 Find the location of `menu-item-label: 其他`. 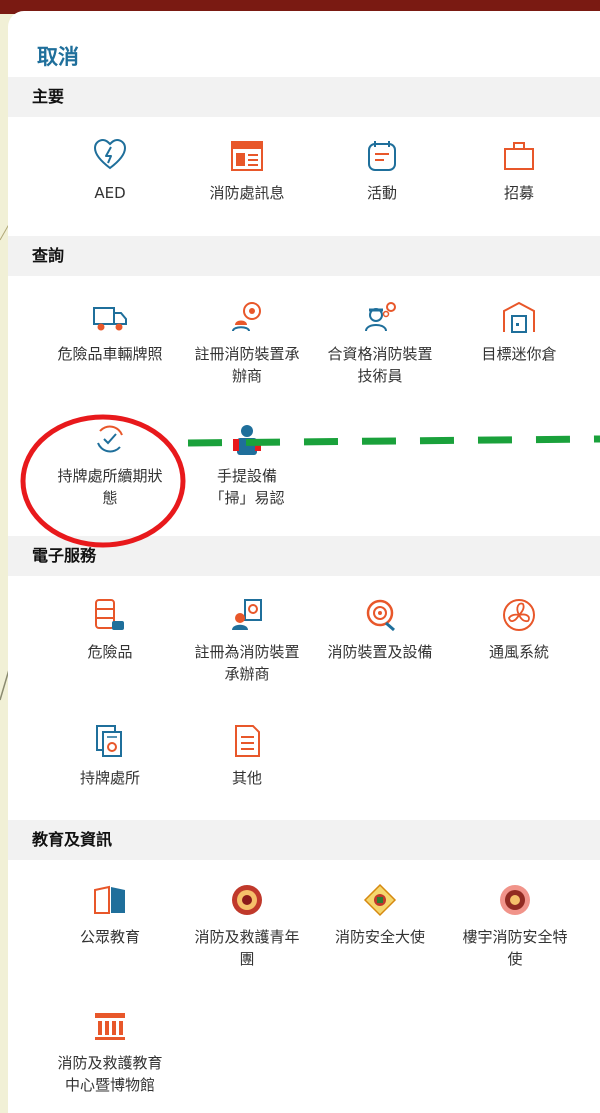

menu-item-label: 其他 is located at coordinates (246, 778).